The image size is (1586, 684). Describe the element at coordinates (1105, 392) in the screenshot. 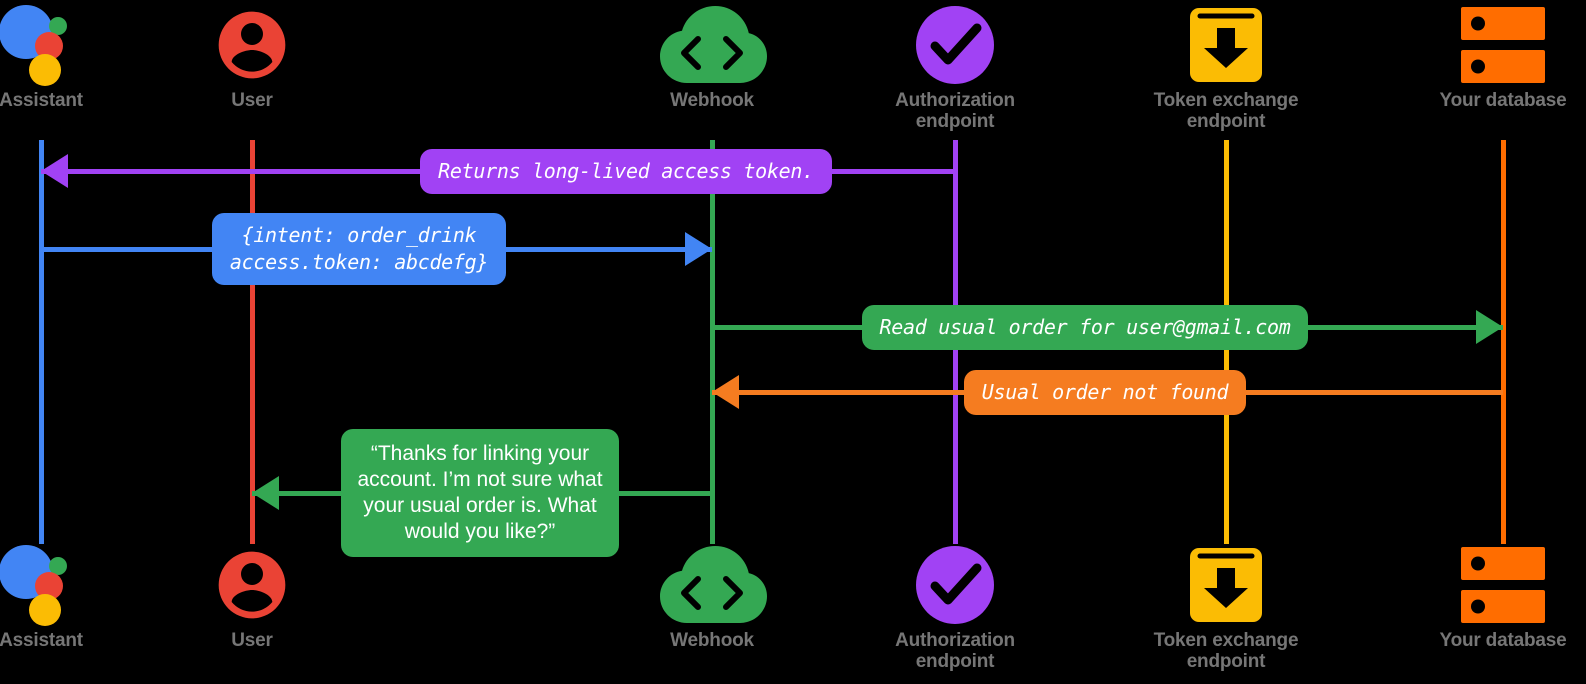

I see `message-bubble-usual-order-not-found: Usual order not found` at that location.